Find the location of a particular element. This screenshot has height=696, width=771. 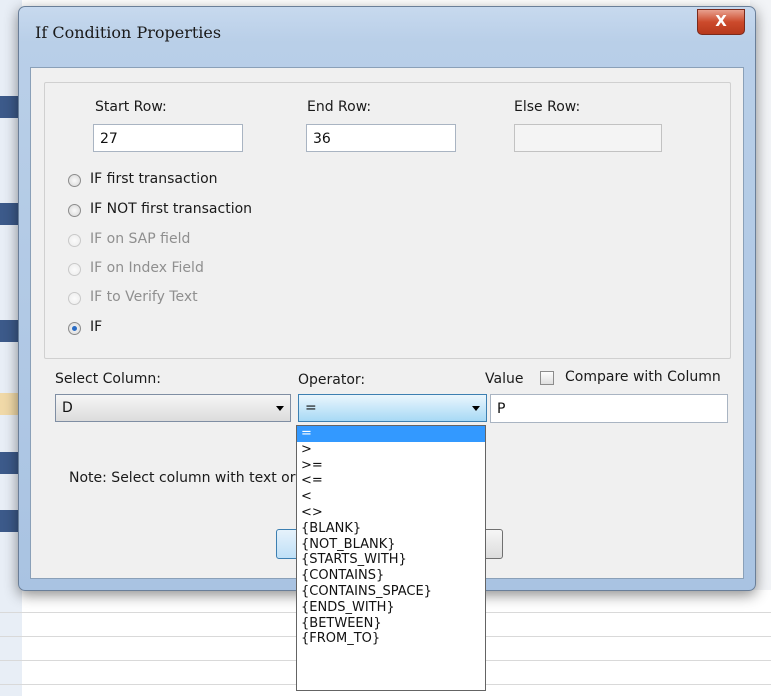

operator-option: {CONTAINS} is located at coordinates (391, 576).